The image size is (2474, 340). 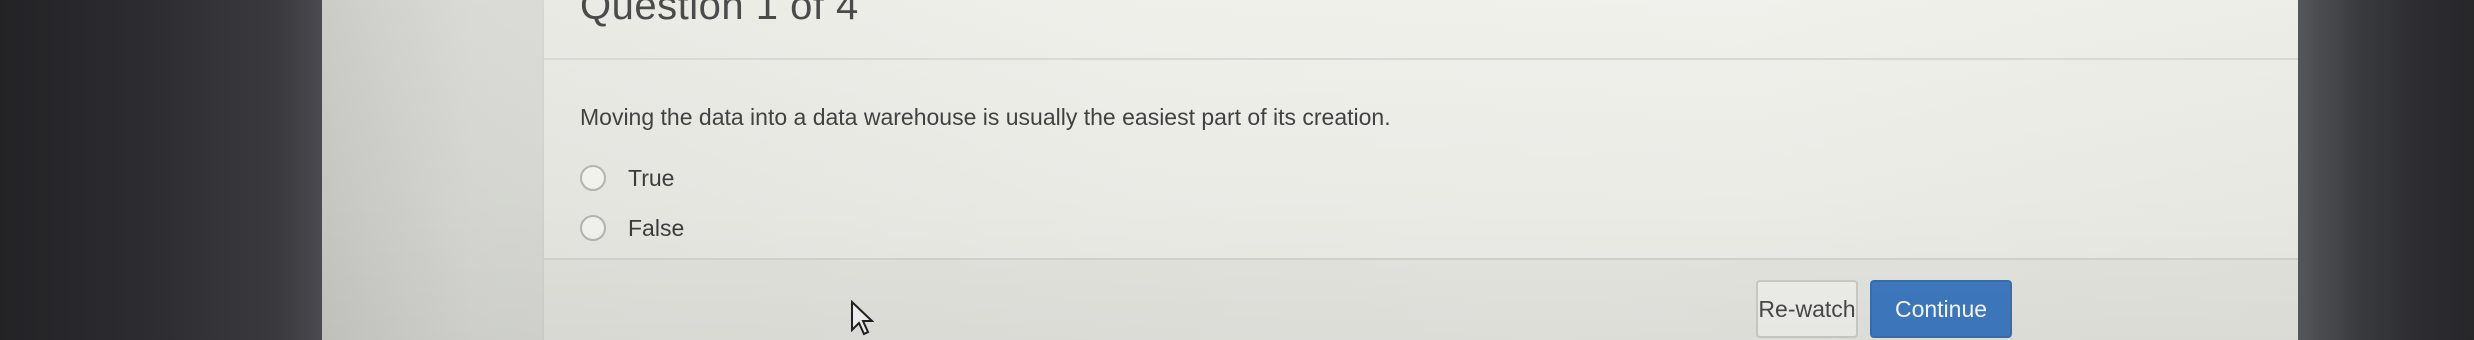 I want to click on continue-button: Continue, so click(x=1941, y=309).